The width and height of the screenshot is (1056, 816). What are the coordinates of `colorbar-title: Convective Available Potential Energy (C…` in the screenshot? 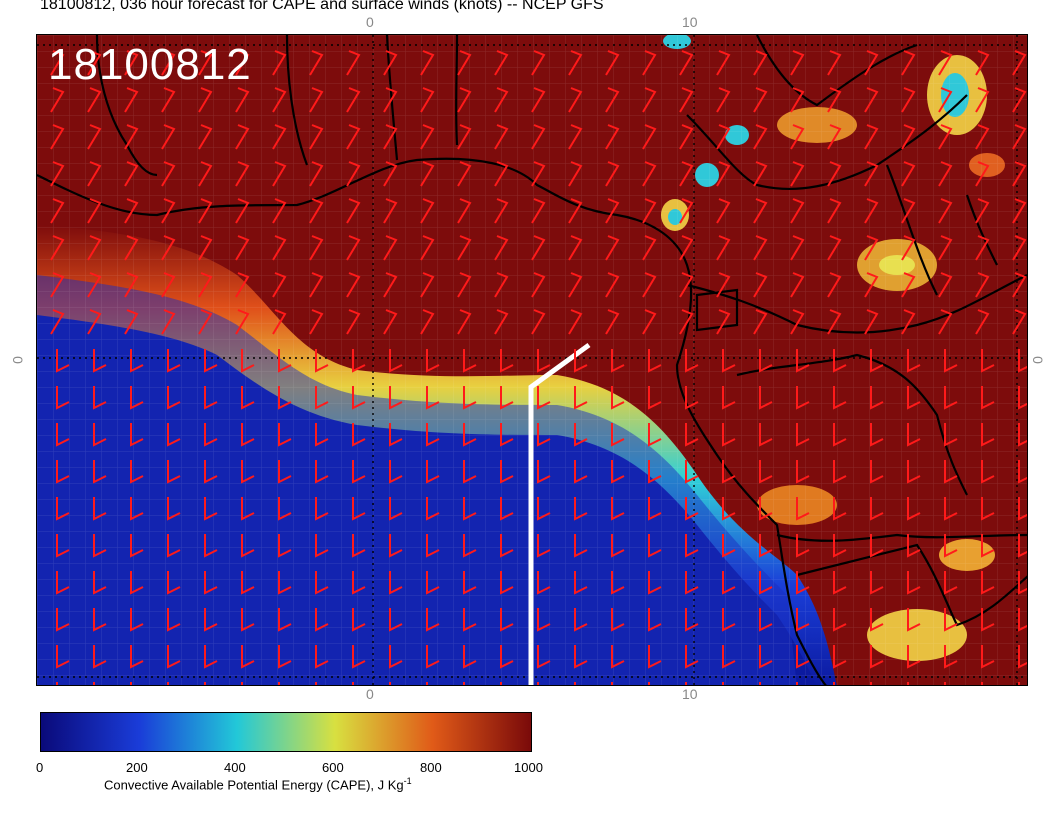 It's located at (258, 784).